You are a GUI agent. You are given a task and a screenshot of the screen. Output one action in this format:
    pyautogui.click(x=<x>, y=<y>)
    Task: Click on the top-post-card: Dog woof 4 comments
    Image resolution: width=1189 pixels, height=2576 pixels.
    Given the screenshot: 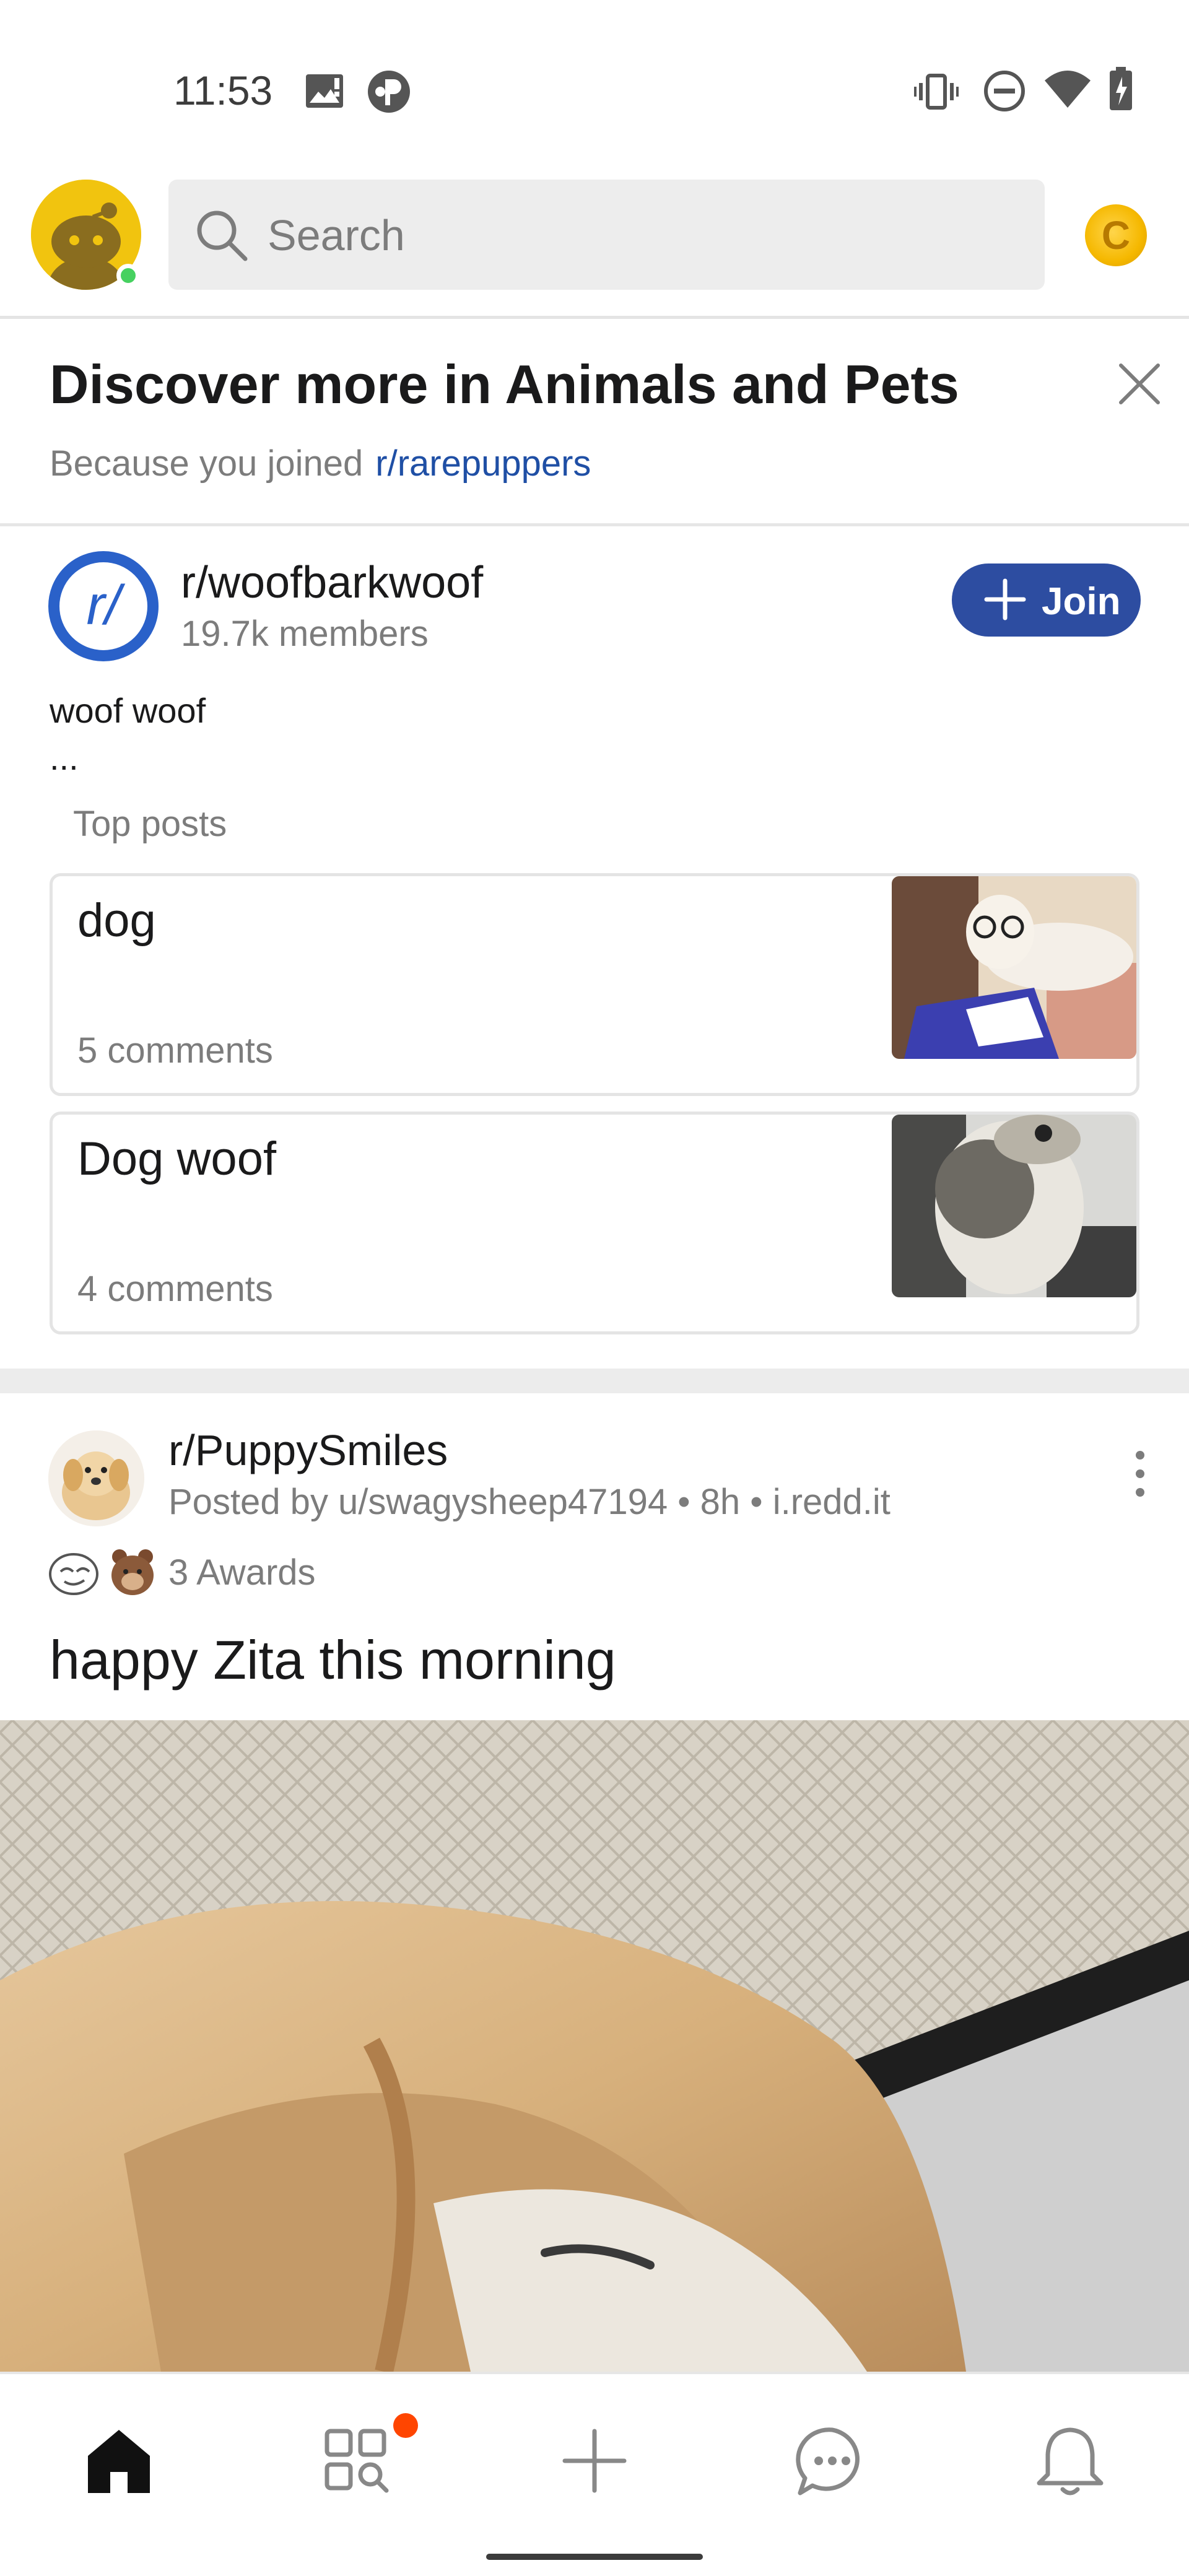 What is the action you would take?
    pyautogui.click(x=594, y=1223)
    